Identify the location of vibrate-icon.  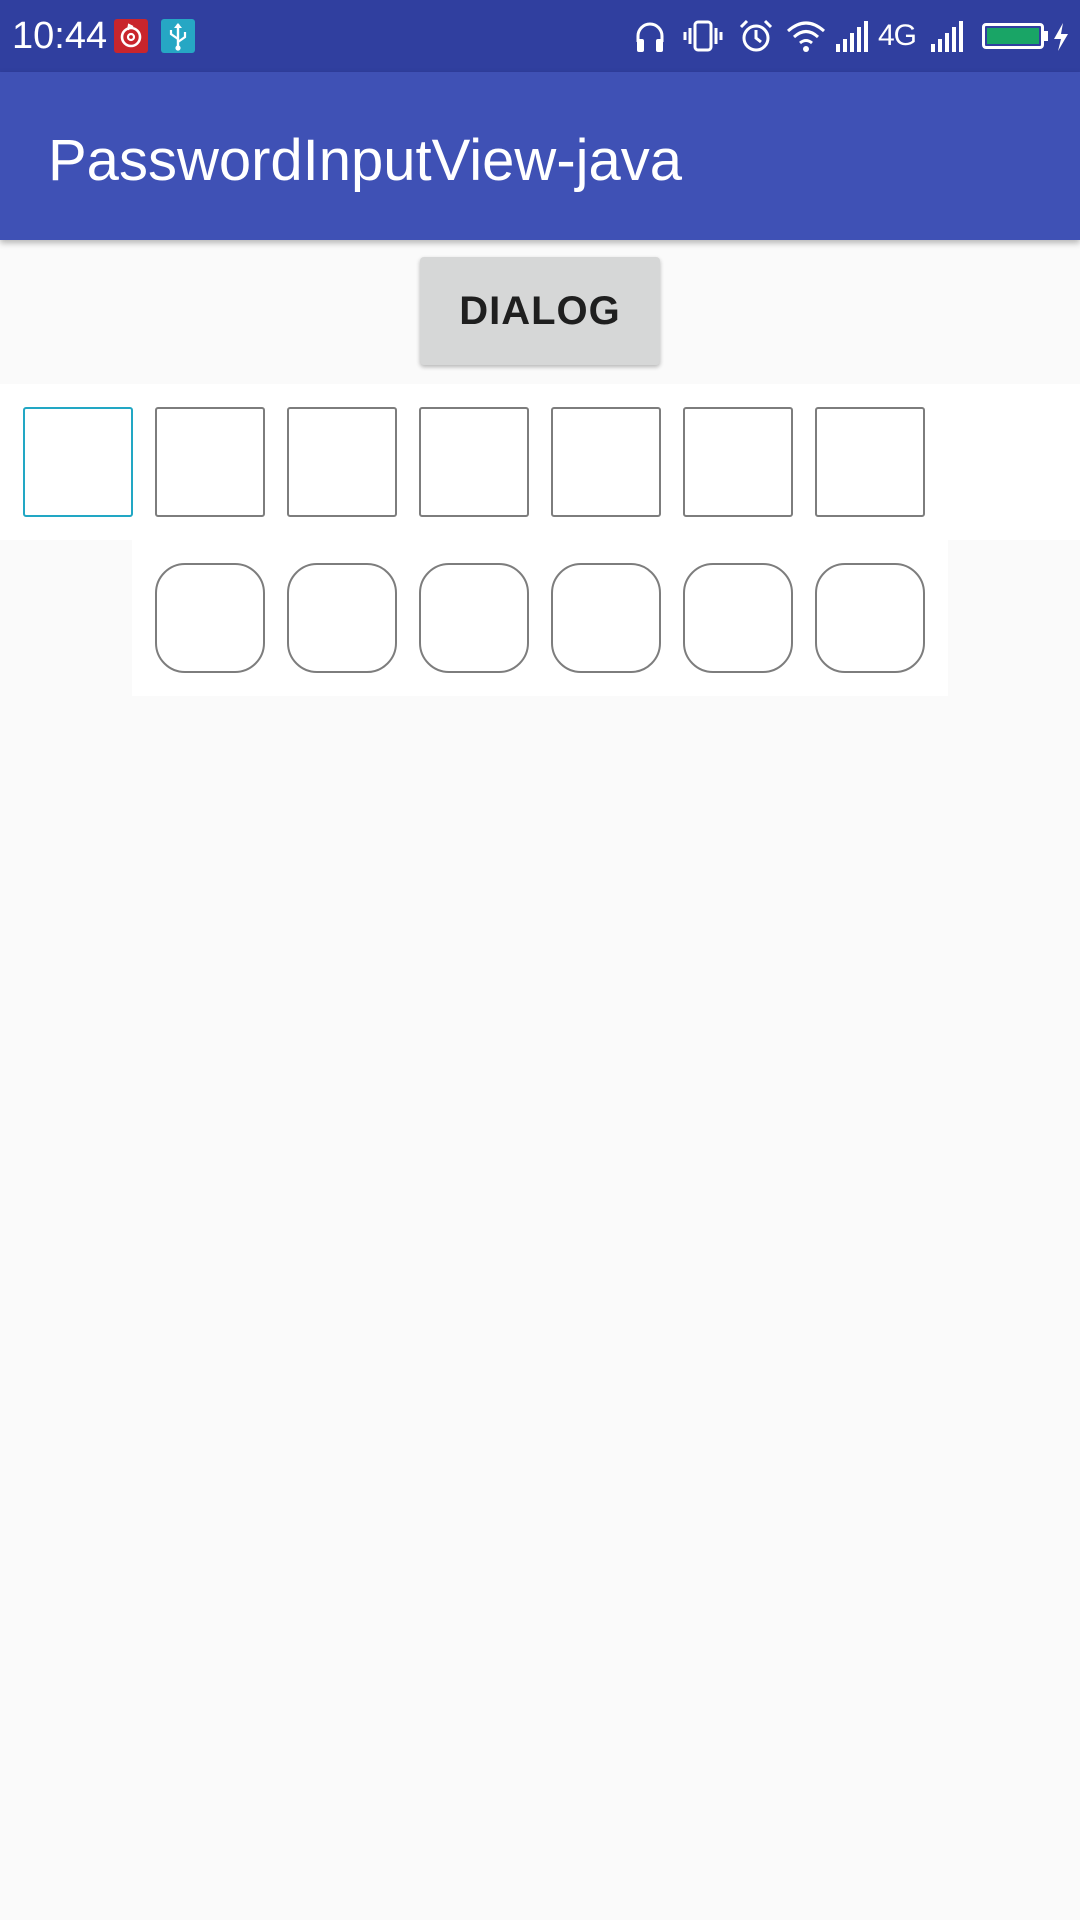
(703, 38).